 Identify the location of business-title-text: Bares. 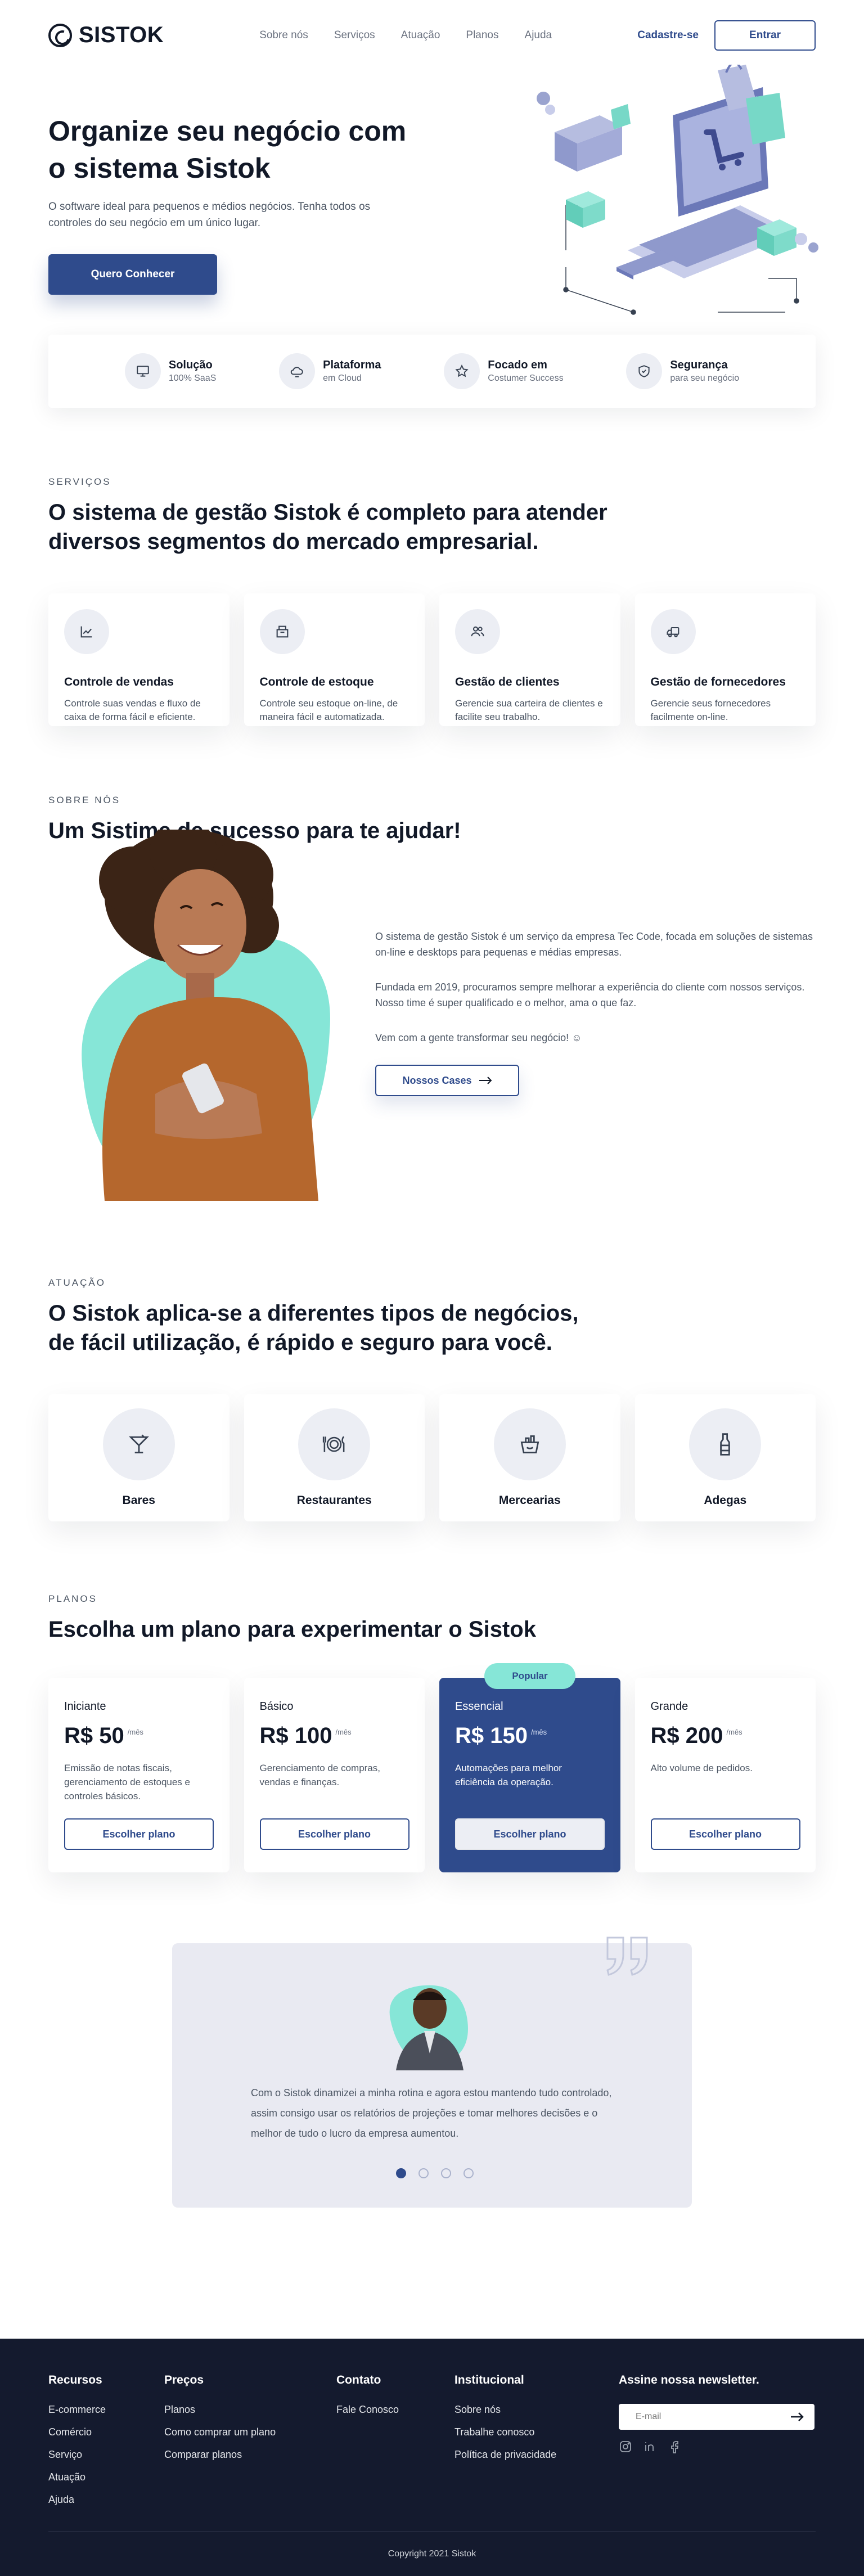
(138, 1500).